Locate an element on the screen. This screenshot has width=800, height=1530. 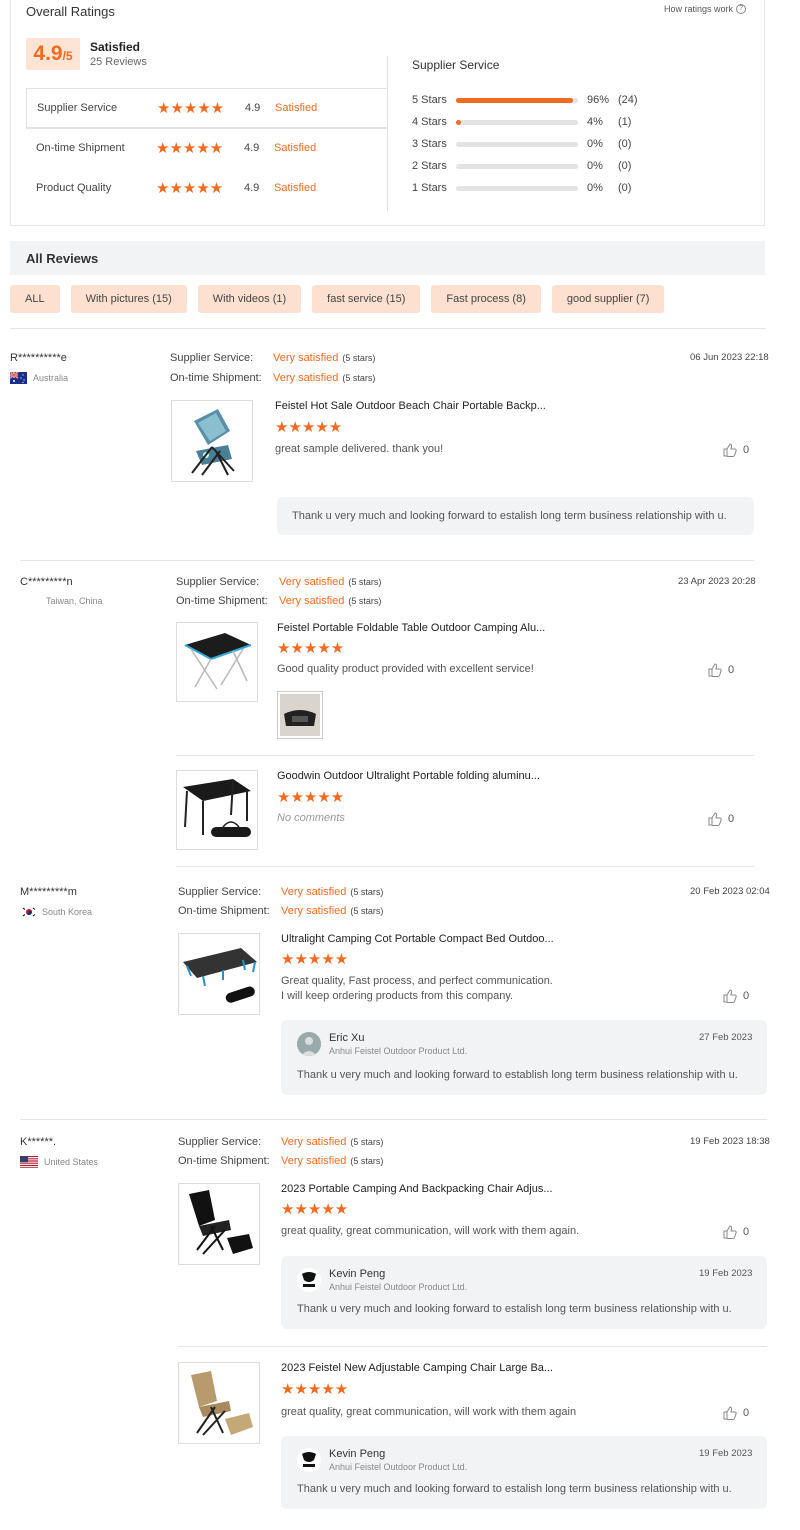
bar-count: (1) is located at coordinates (625, 122).